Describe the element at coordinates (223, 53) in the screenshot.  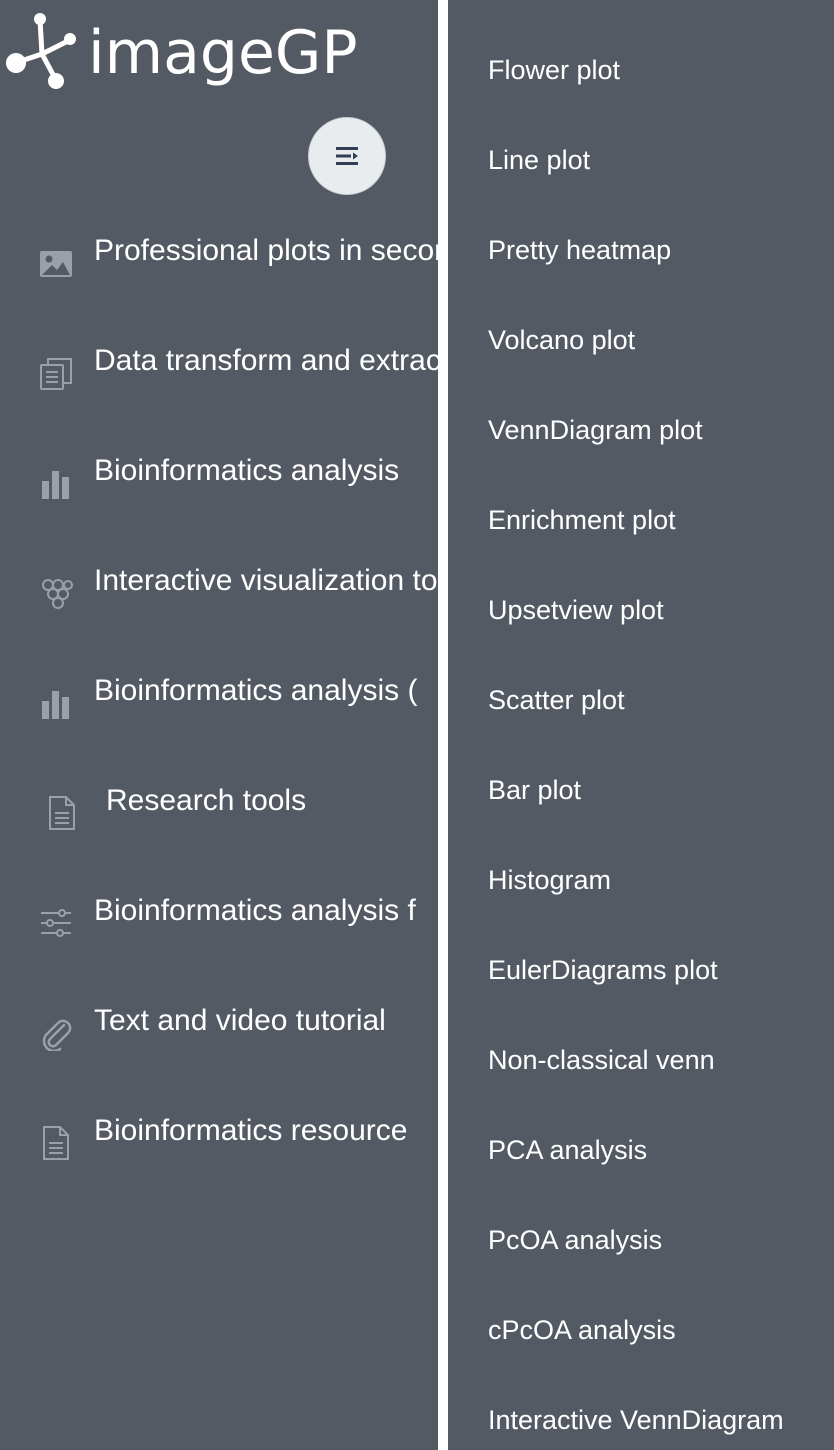
I see `logo-text: imageGP` at that location.